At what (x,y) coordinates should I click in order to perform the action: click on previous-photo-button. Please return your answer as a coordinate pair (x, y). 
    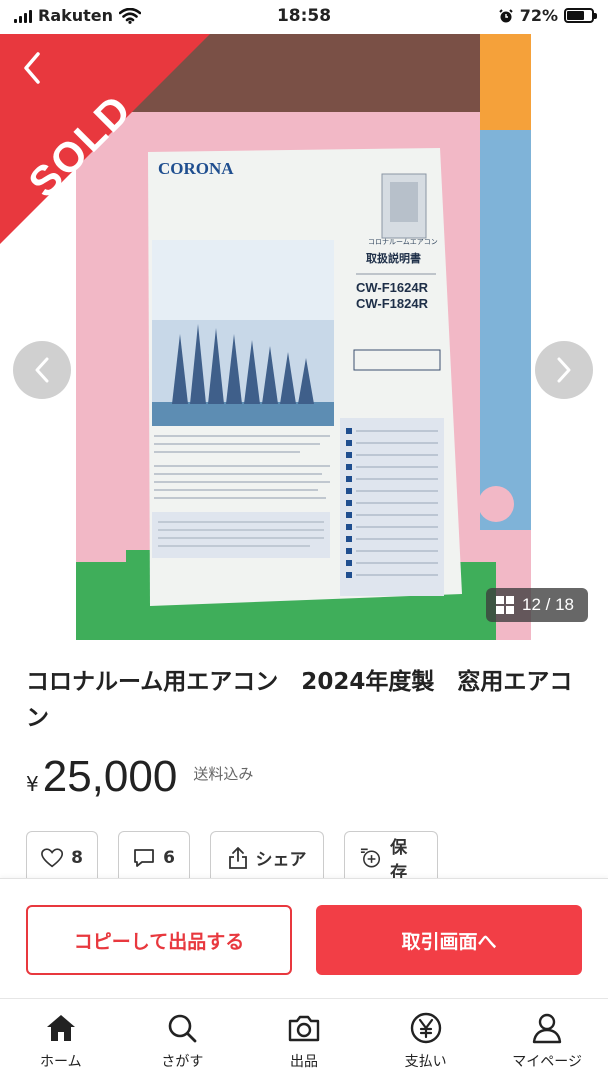
    Looking at the image, I should click on (42, 370).